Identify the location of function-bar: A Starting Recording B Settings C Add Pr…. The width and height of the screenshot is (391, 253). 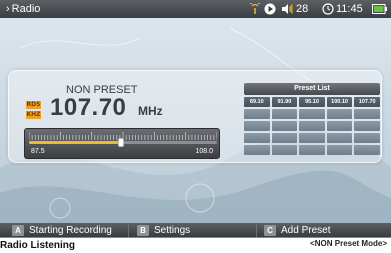
(195, 230).